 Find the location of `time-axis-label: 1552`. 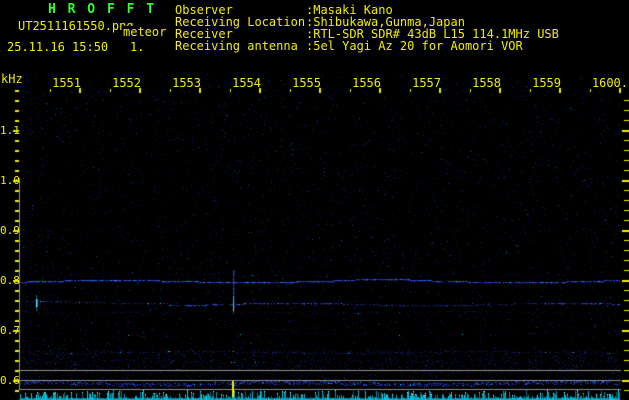

time-axis-label: 1552 is located at coordinates (126, 83).